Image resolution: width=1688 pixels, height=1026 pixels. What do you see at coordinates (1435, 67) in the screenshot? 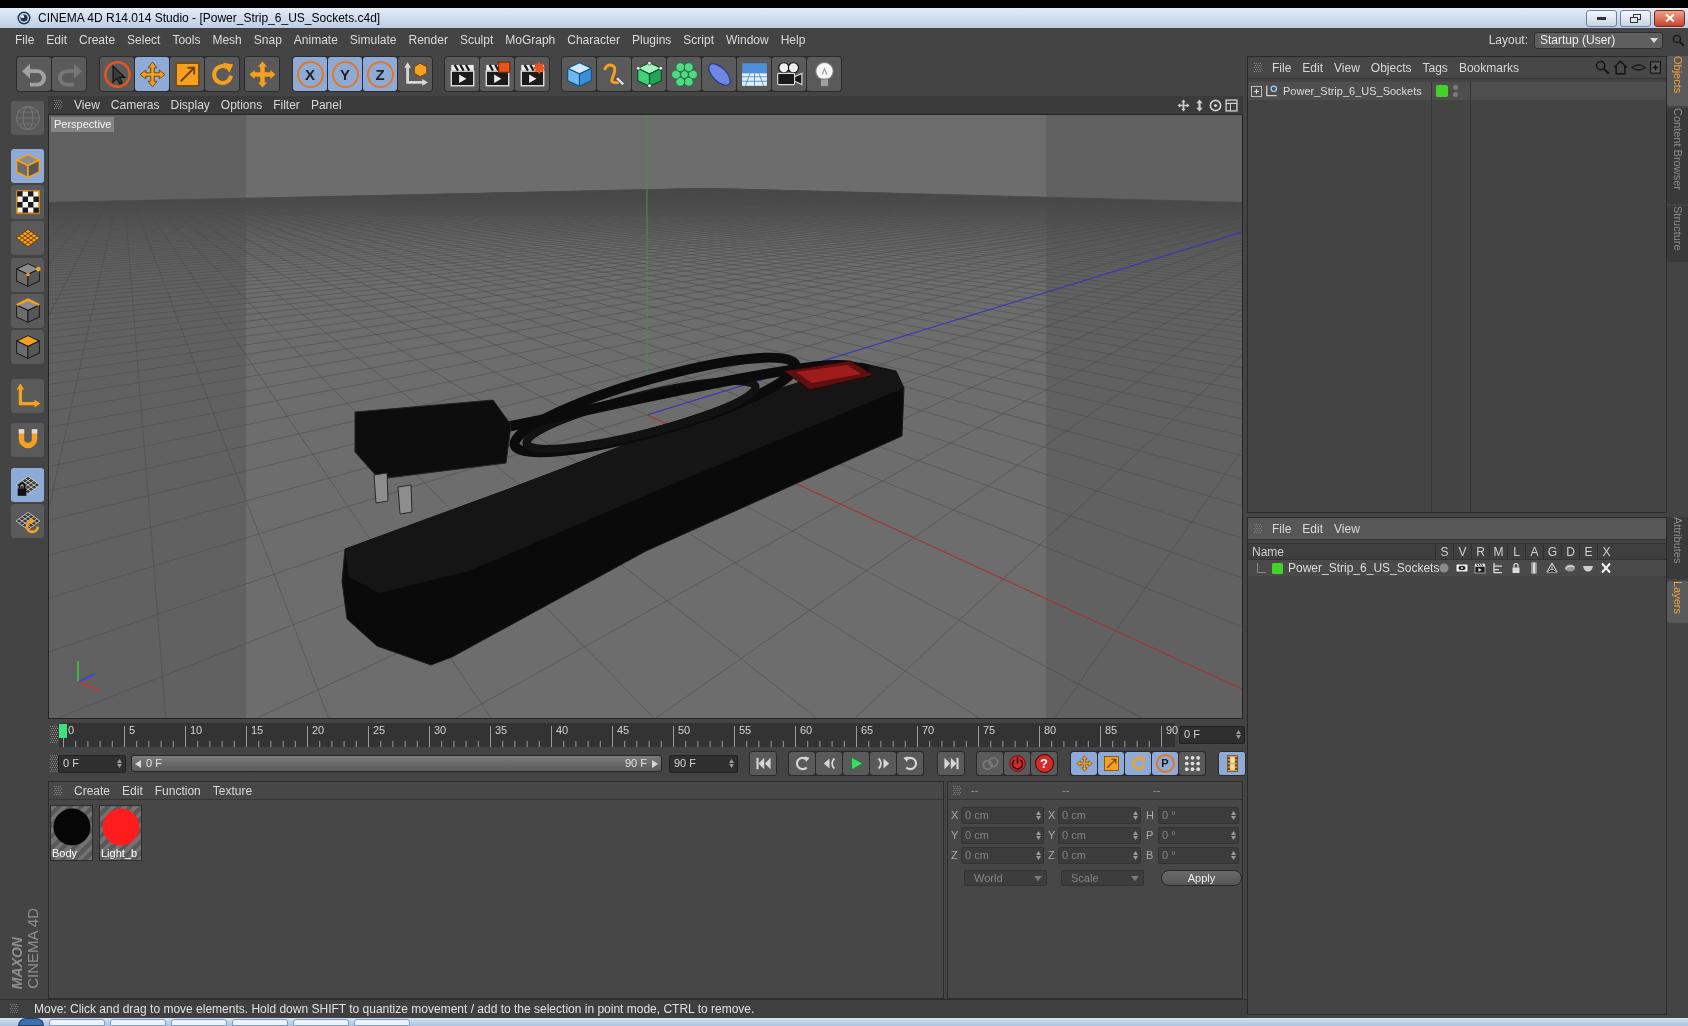
I see `object-menu-item: Tags` at bounding box center [1435, 67].